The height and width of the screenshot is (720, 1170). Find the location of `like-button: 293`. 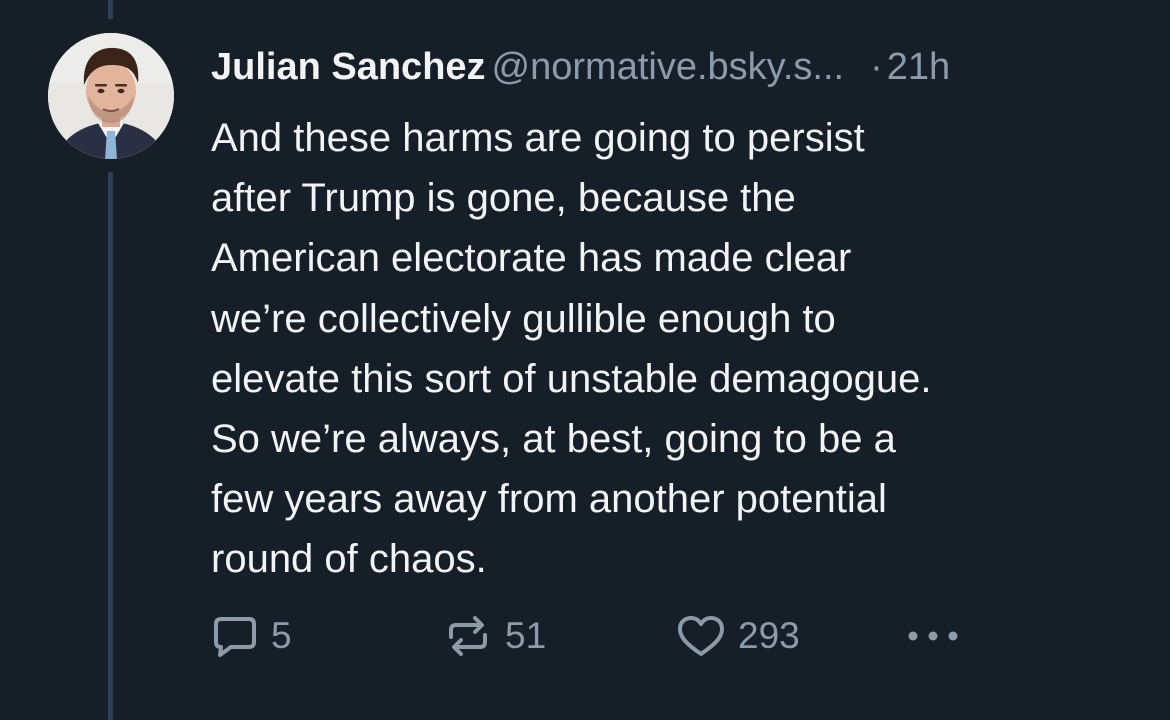

like-button: 293 is located at coordinates (738, 636).